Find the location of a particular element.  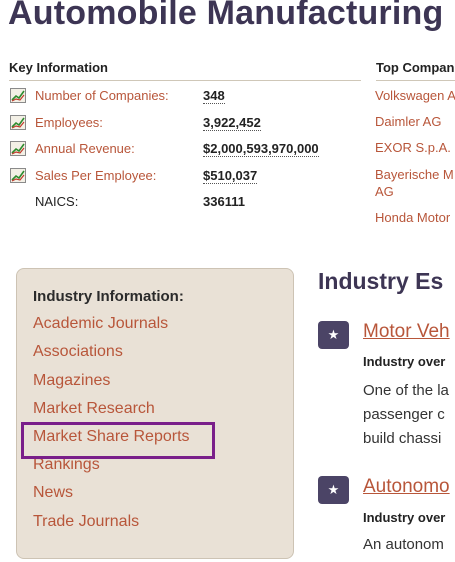

article-text-line: passenger c is located at coordinates (404, 414).